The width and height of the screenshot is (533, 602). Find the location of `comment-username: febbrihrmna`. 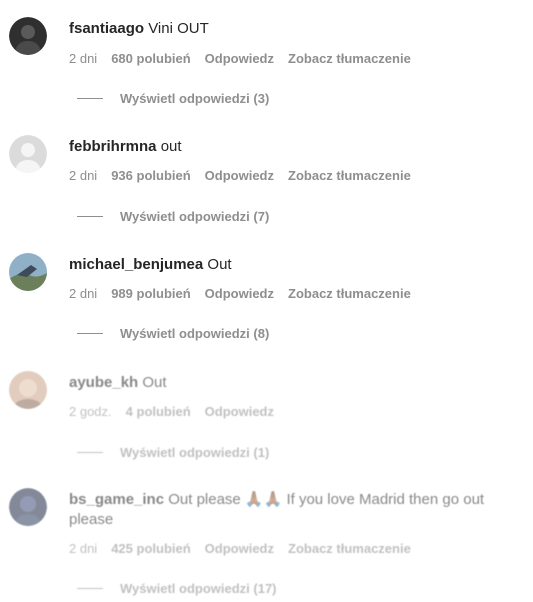

comment-username: febbrihrmna is located at coordinates (113, 146).